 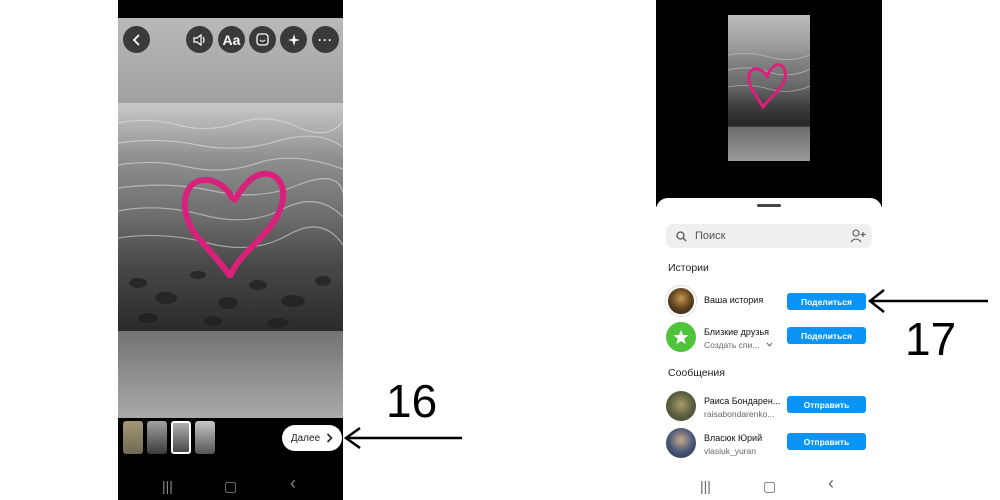 What do you see at coordinates (136, 39) in the screenshot?
I see `back-arrow-icon` at bounding box center [136, 39].